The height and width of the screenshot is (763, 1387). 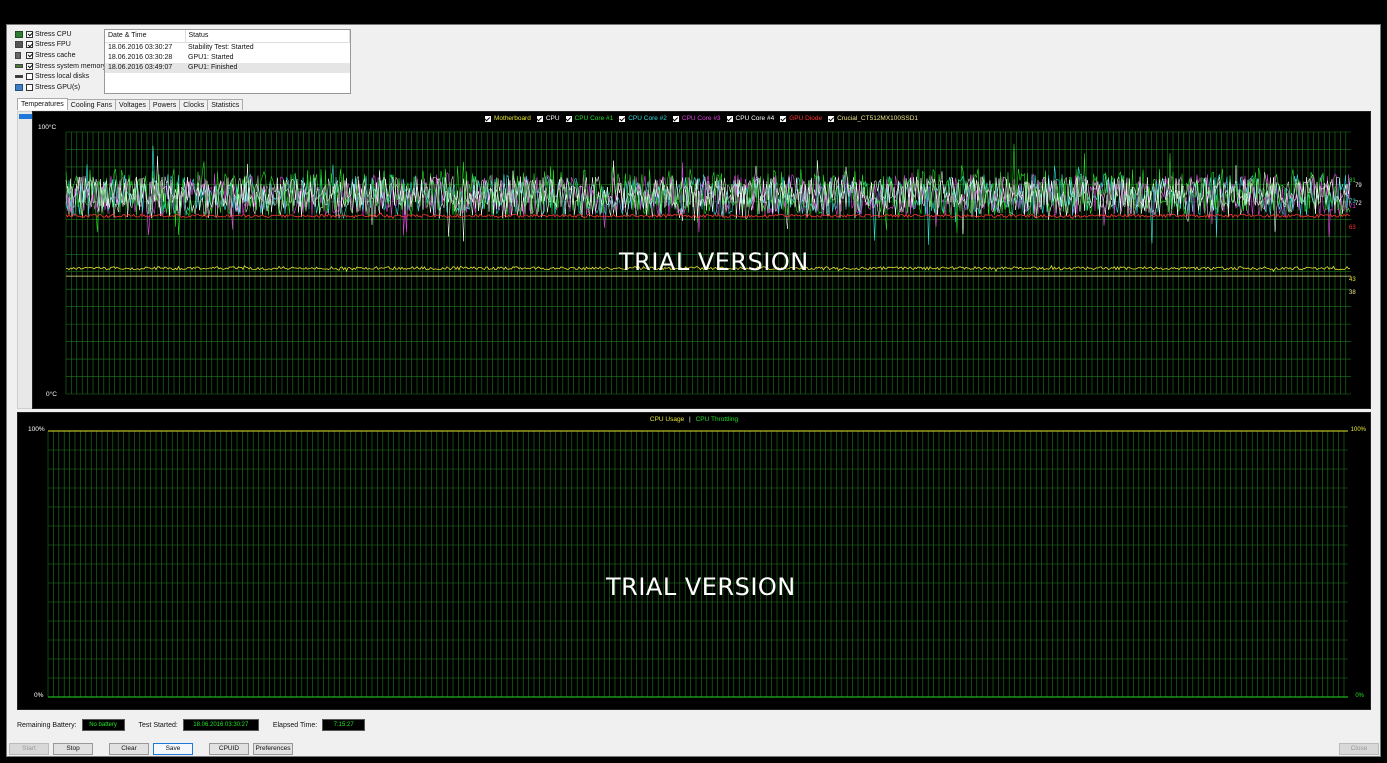 I want to click on legend-item: CPU Core #3, so click(x=696, y=118).